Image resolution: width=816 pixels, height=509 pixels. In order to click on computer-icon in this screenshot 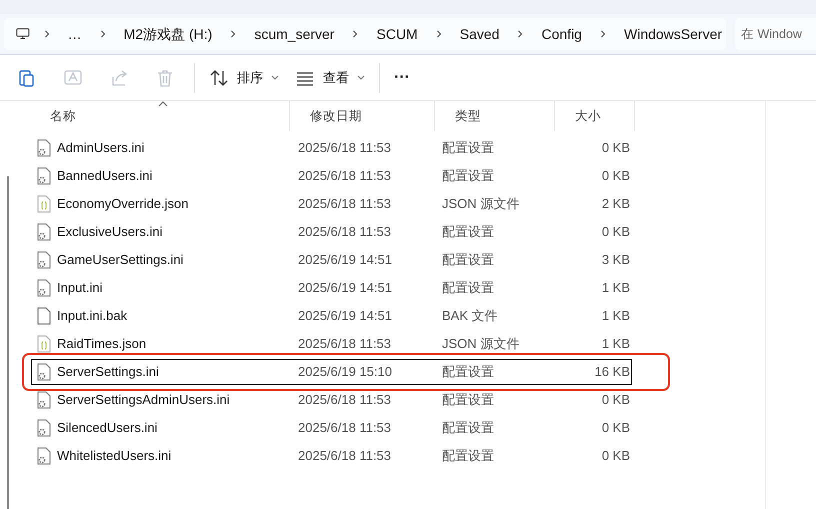, I will do `click(23, 34)`.